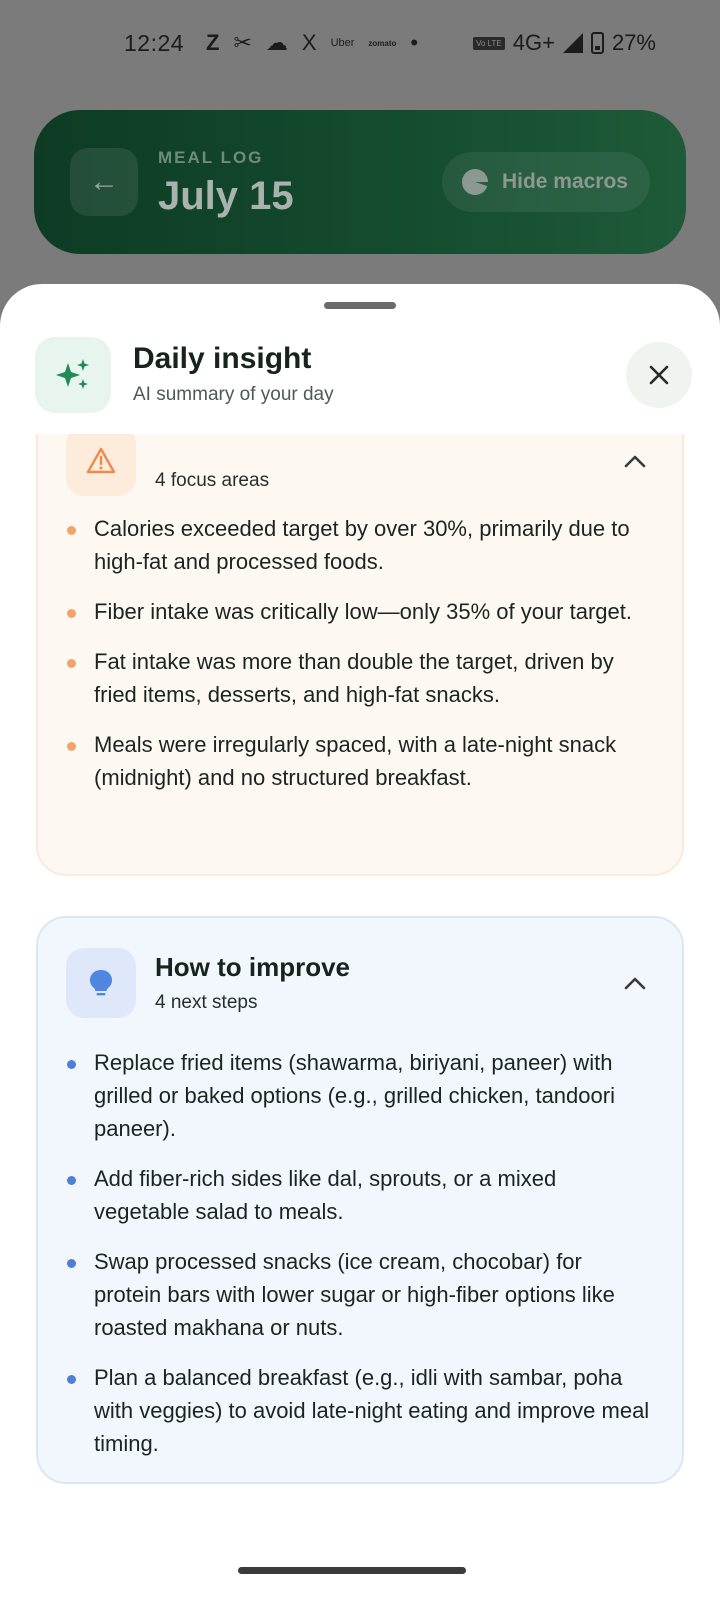 This screenshot has width=720, height=1600. I want to click on warning-icon, so click(101, 465).